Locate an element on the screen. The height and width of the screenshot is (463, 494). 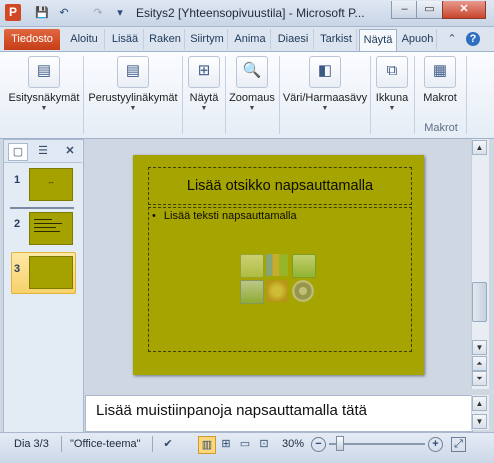
macros-icon: ▦ is located at coordinates (440, 72).